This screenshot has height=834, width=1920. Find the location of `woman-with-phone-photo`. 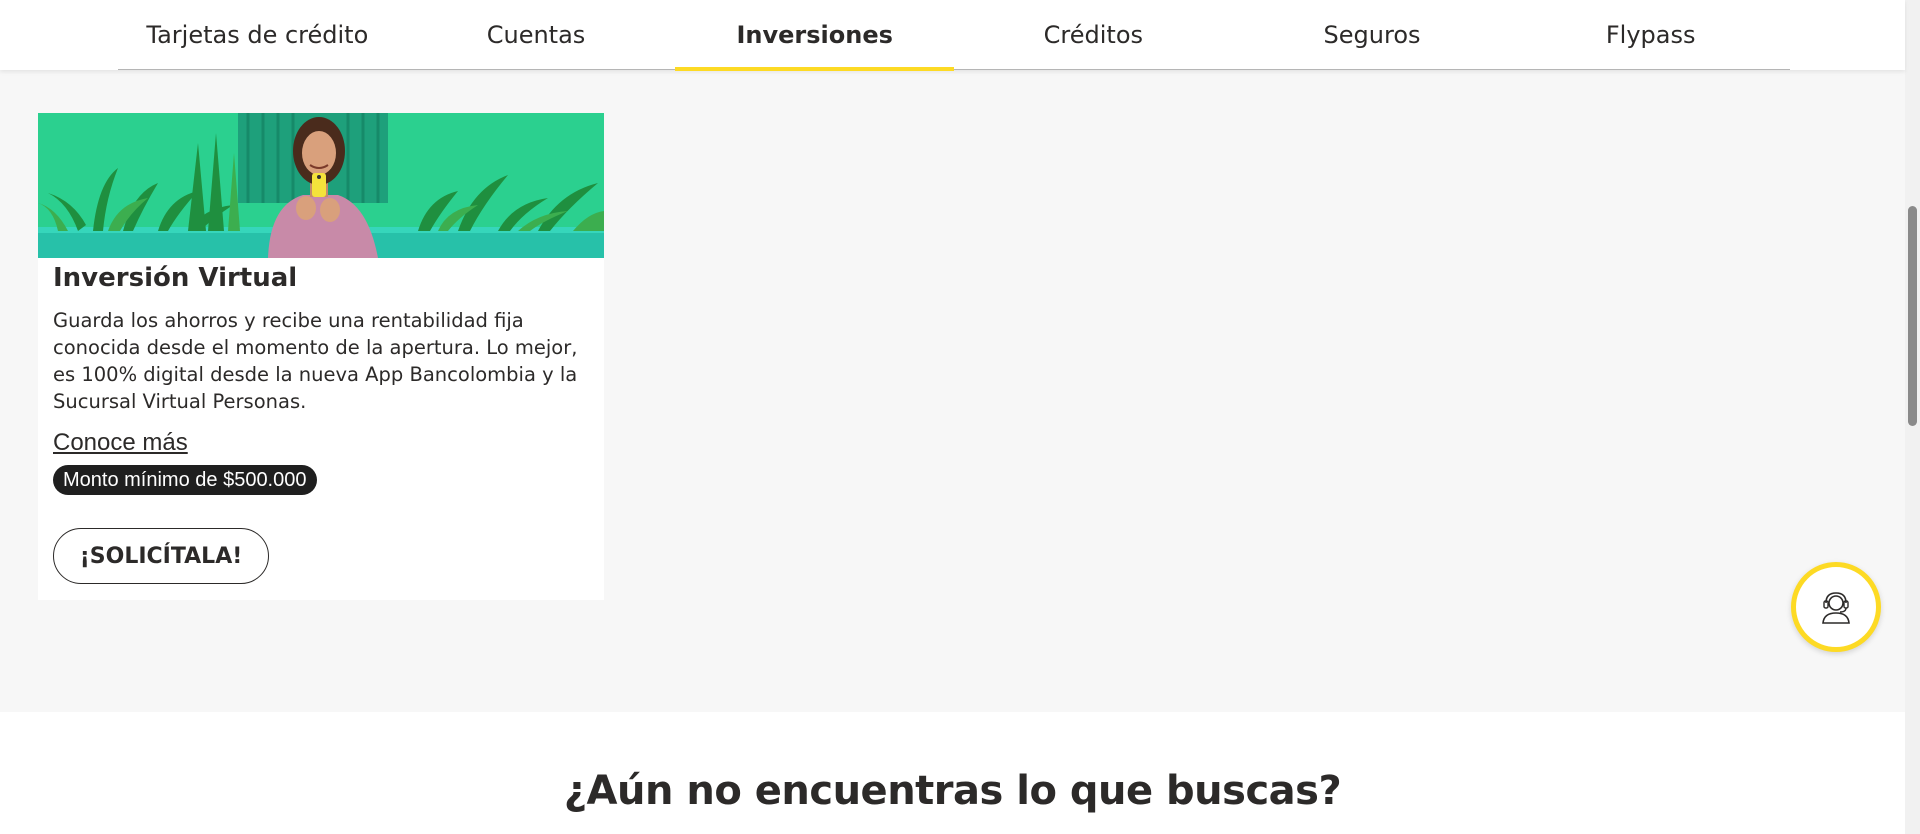

woman-with-phone-photo is located at coordinates (321, 185).